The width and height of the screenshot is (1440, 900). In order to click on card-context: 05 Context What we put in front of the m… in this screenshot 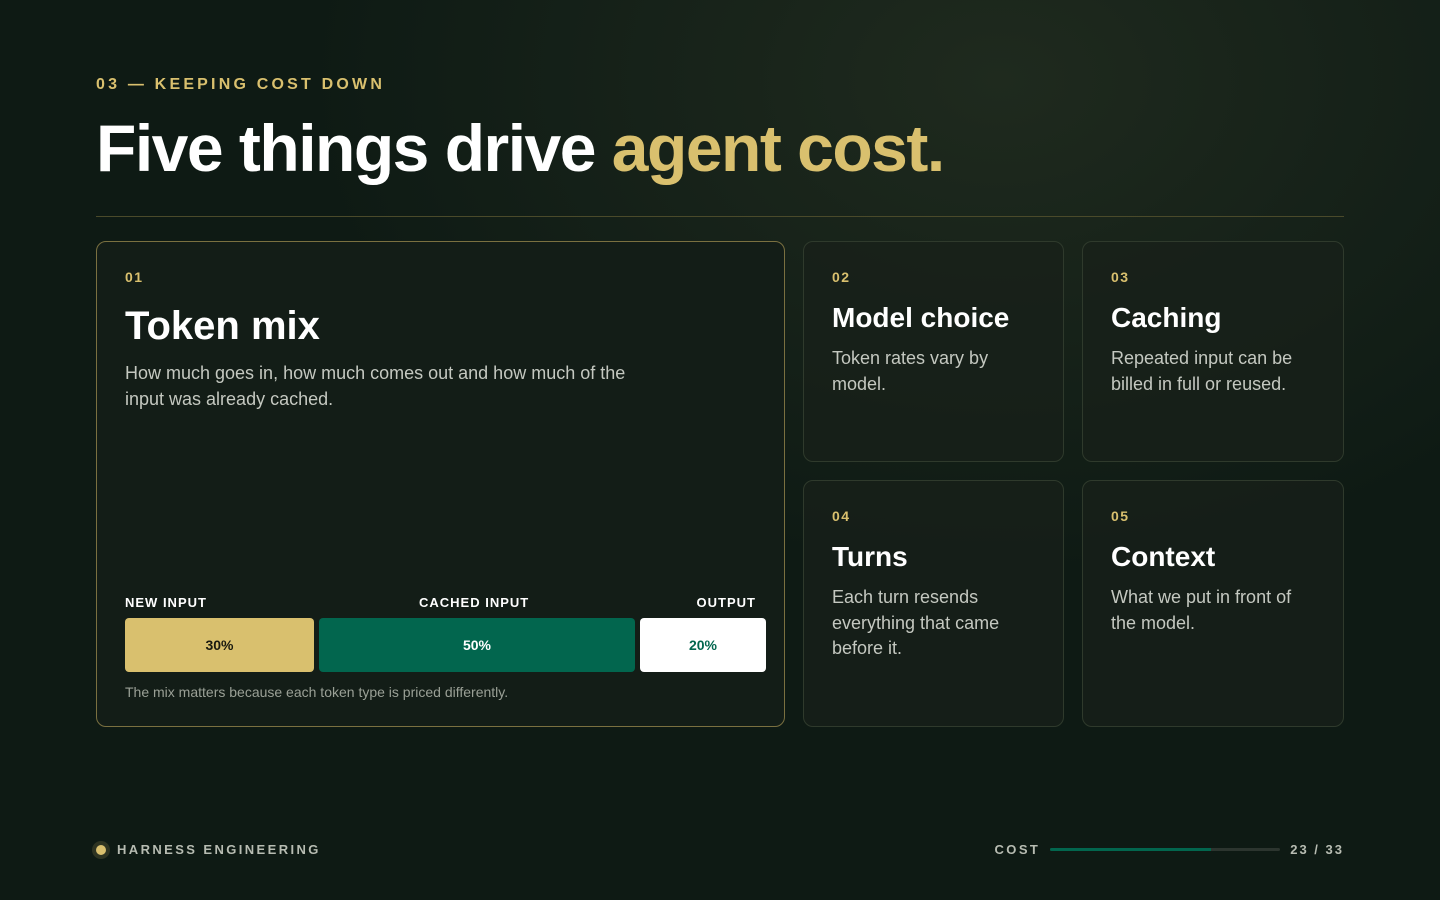, I will do `click(1213, 603)`.